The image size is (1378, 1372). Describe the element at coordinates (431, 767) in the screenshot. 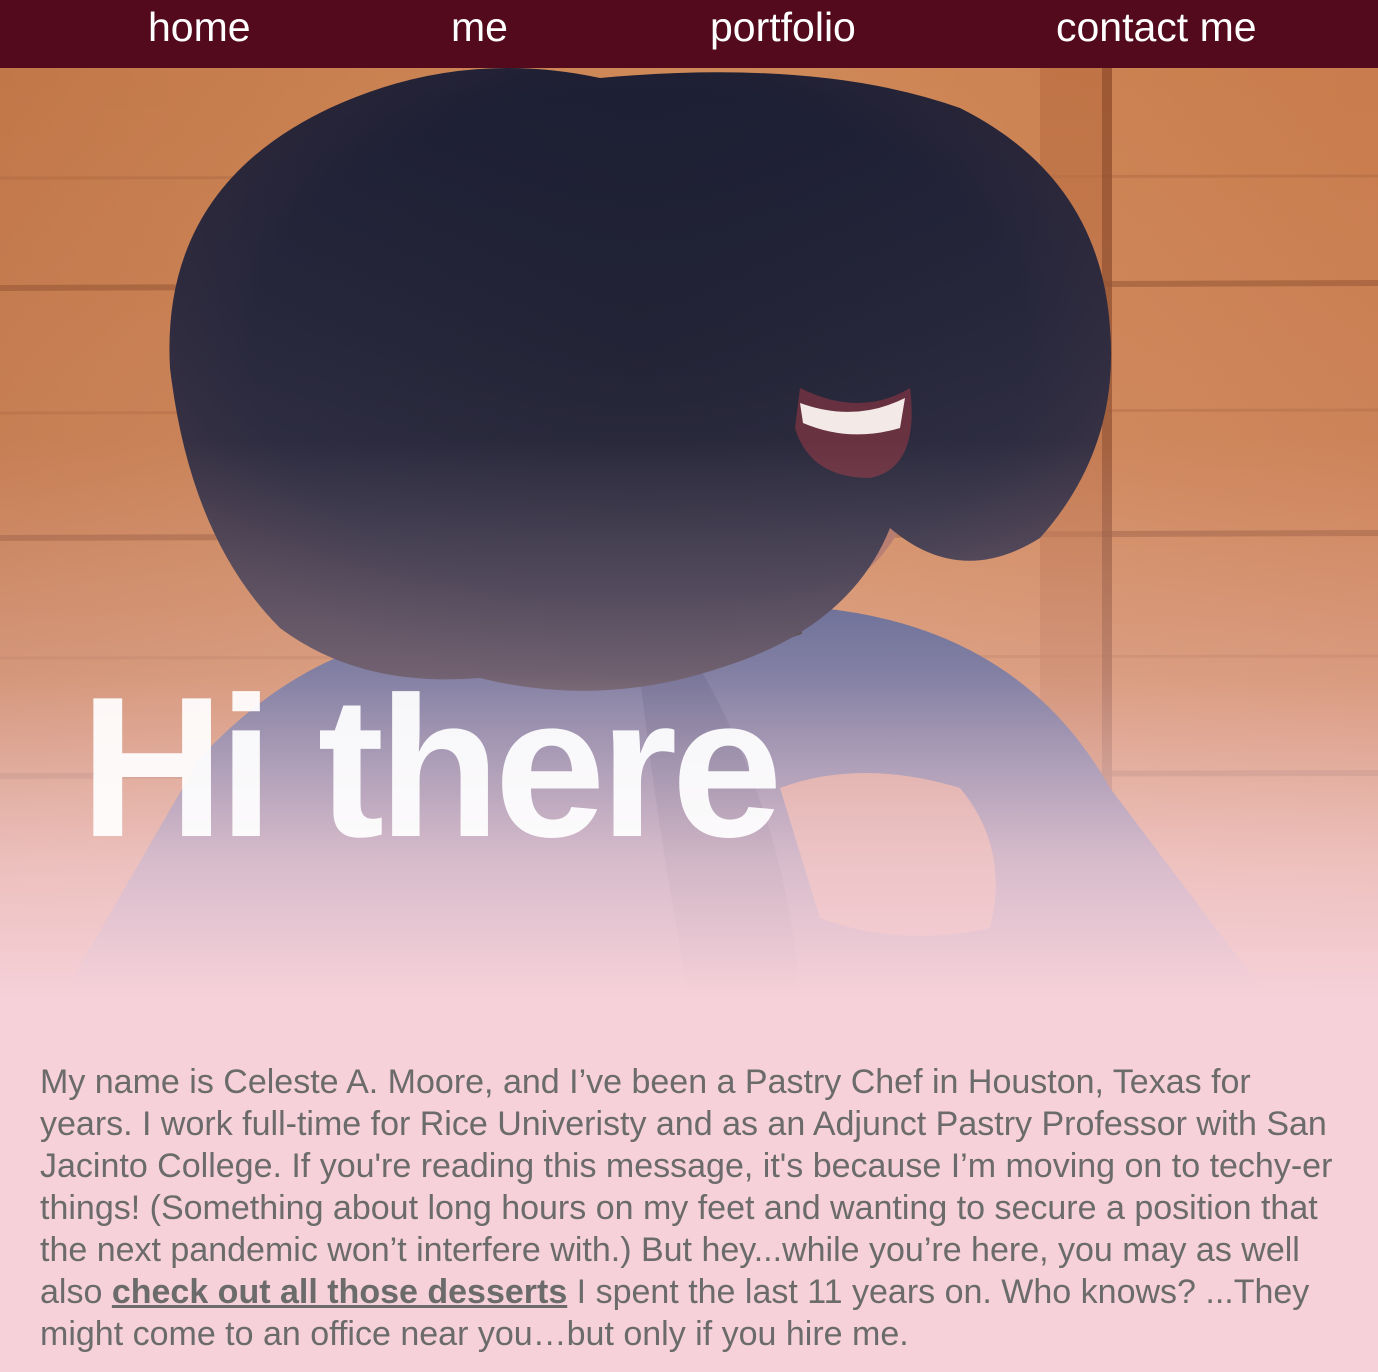

I see `hero-title: Hi there` at that location.